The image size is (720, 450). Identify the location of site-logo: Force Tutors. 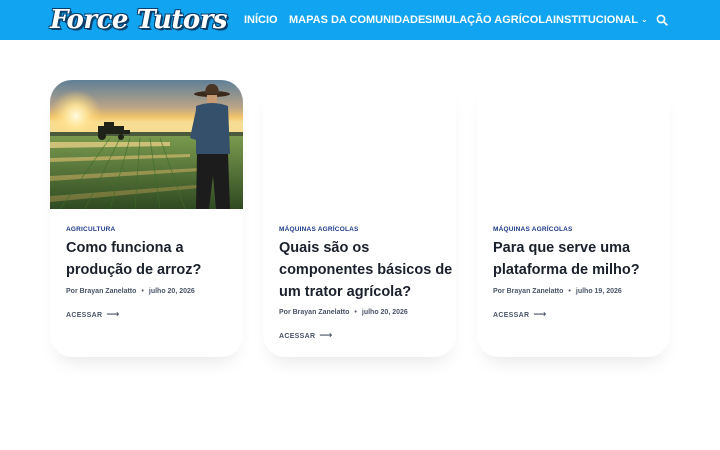
(139, 20).